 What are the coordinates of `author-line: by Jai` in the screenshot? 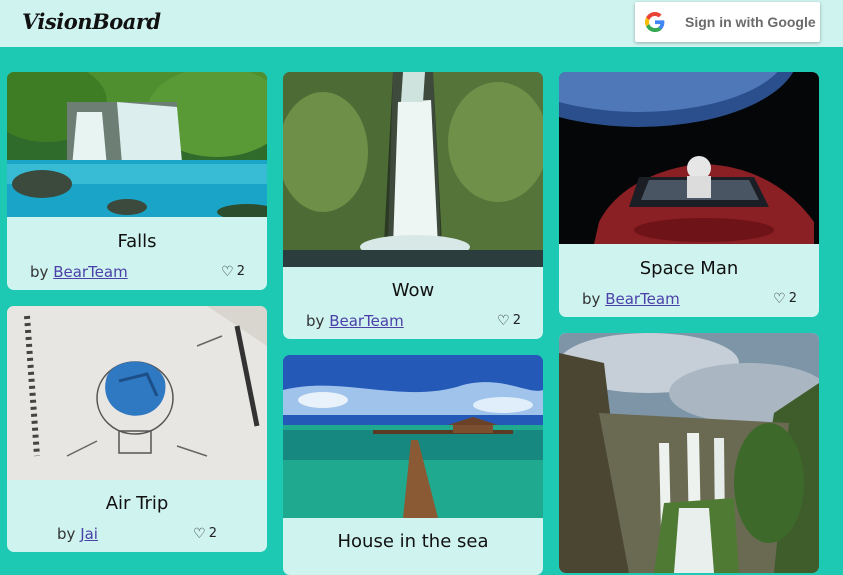 It's located at (77, 534).